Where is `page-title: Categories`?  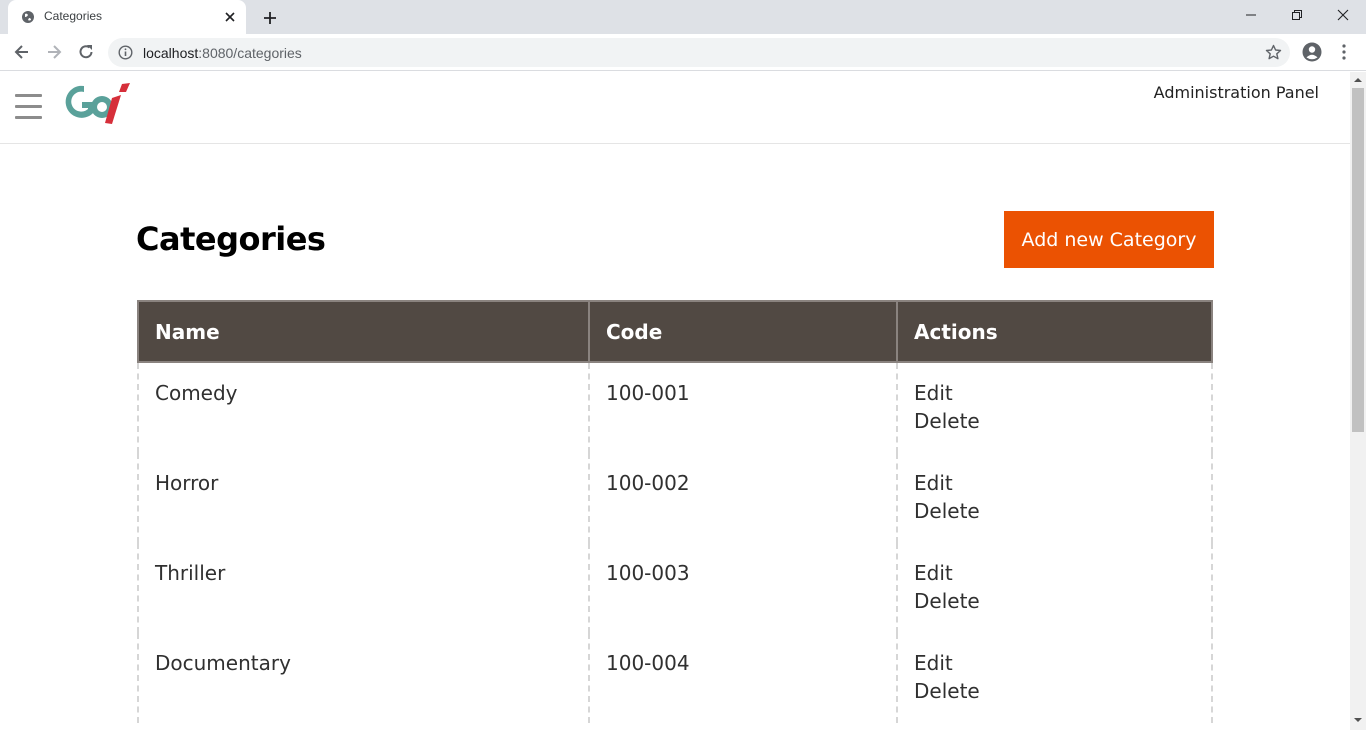
page-title: Categories is located at coordinates (231, 239).